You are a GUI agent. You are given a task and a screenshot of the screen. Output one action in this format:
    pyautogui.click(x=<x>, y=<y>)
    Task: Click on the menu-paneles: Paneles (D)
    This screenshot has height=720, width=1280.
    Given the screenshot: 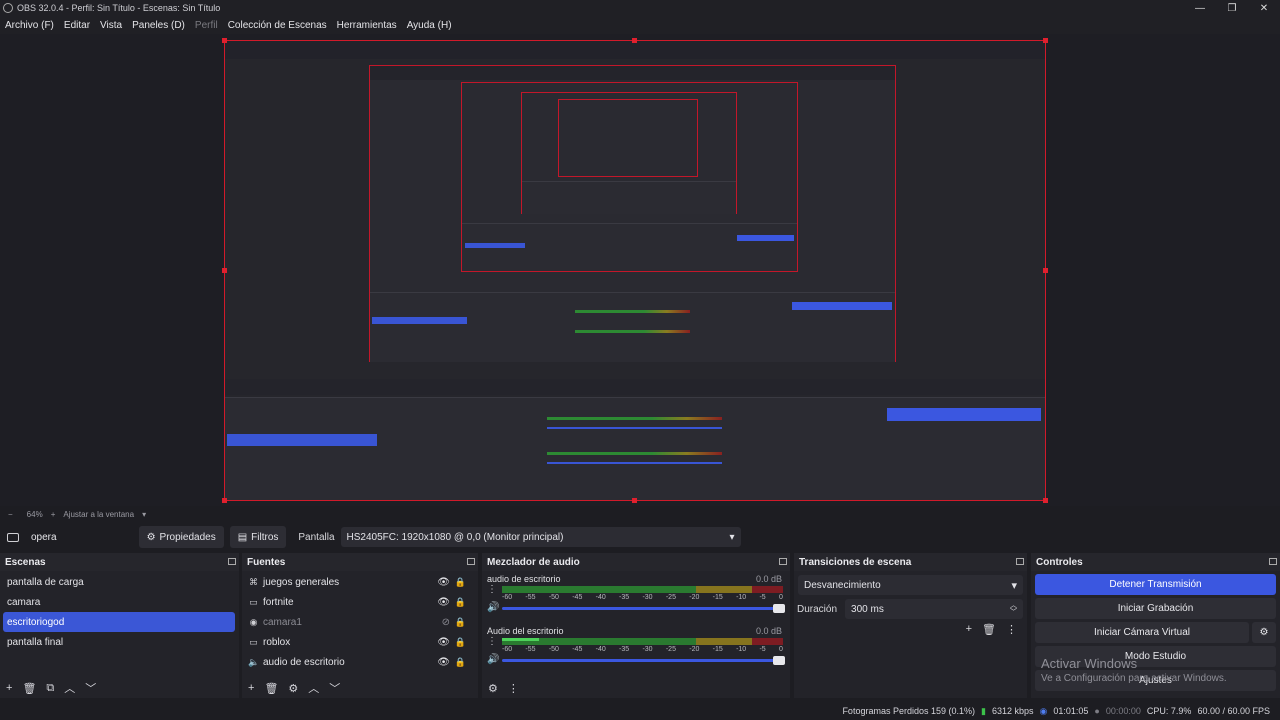 What is the action you would take?
    pyautogui.click(x=158, y=25)
    